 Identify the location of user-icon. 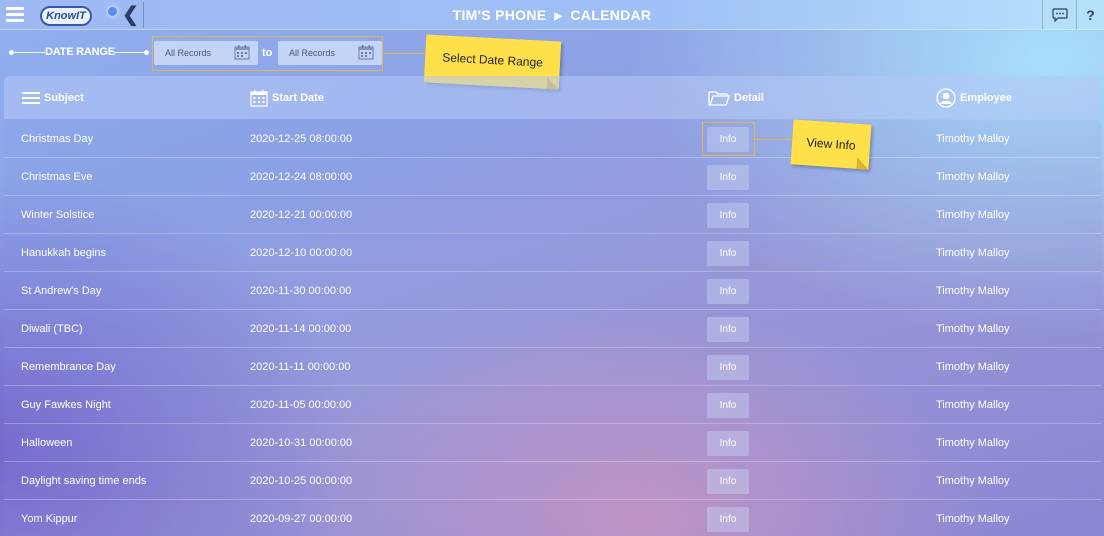
(946, 98).